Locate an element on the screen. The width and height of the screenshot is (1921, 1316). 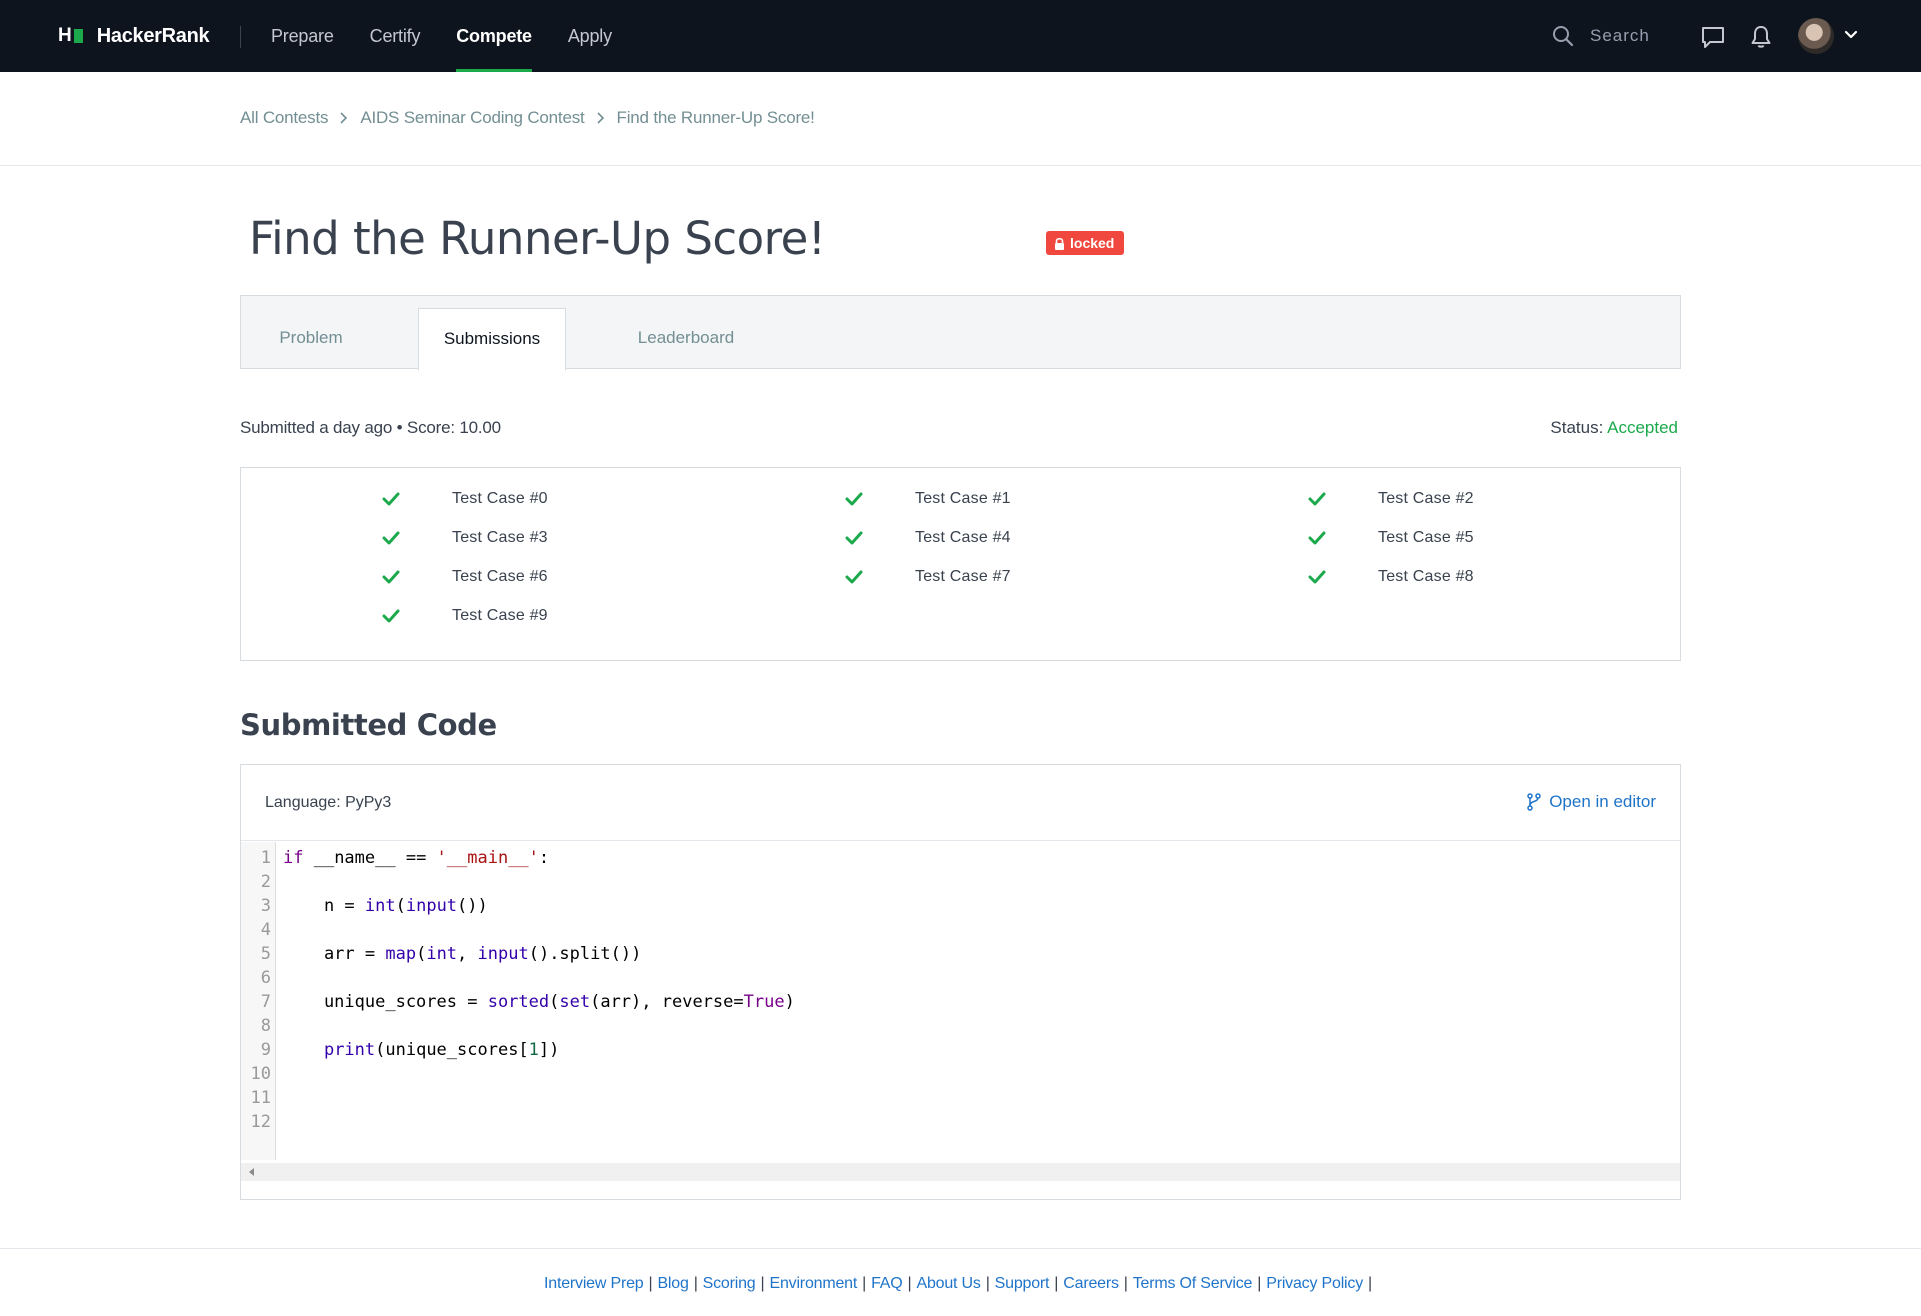
footer-link-faq: FAQ is located at coordinates (887, 1283).